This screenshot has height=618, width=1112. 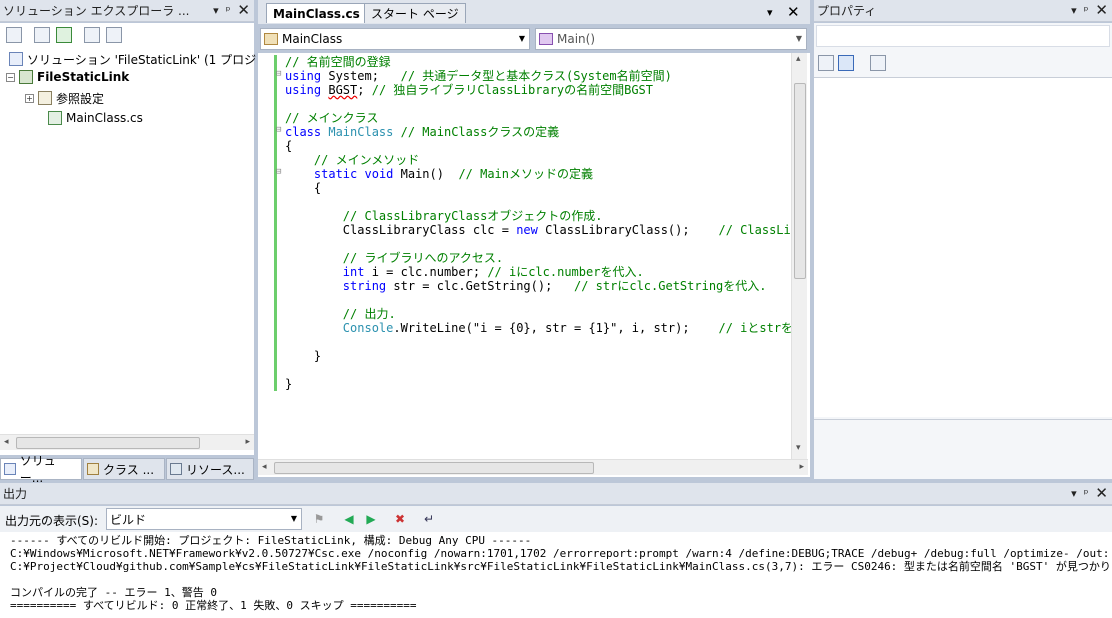 I want to click on code-line: static void Main() // Mainメソッドの定義, so click(x=538, y=174).